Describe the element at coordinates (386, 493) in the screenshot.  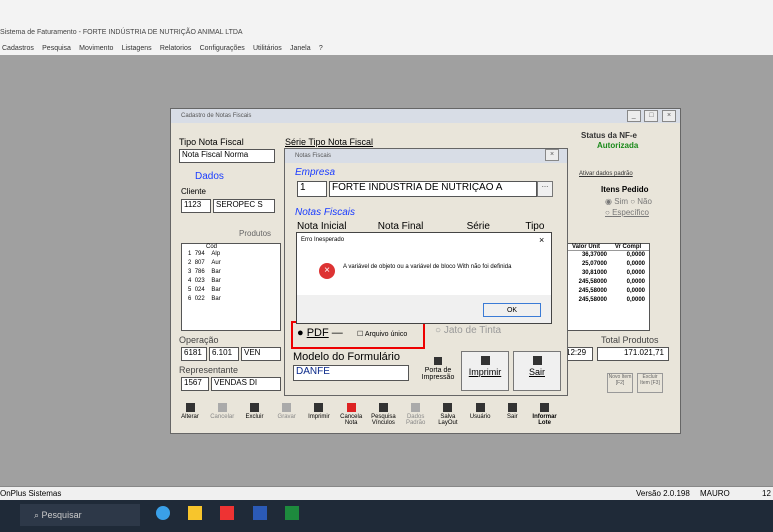
I see `status-bar: OnPlus Sistemas Versão 2.0.198 MAURO 12` at that location.